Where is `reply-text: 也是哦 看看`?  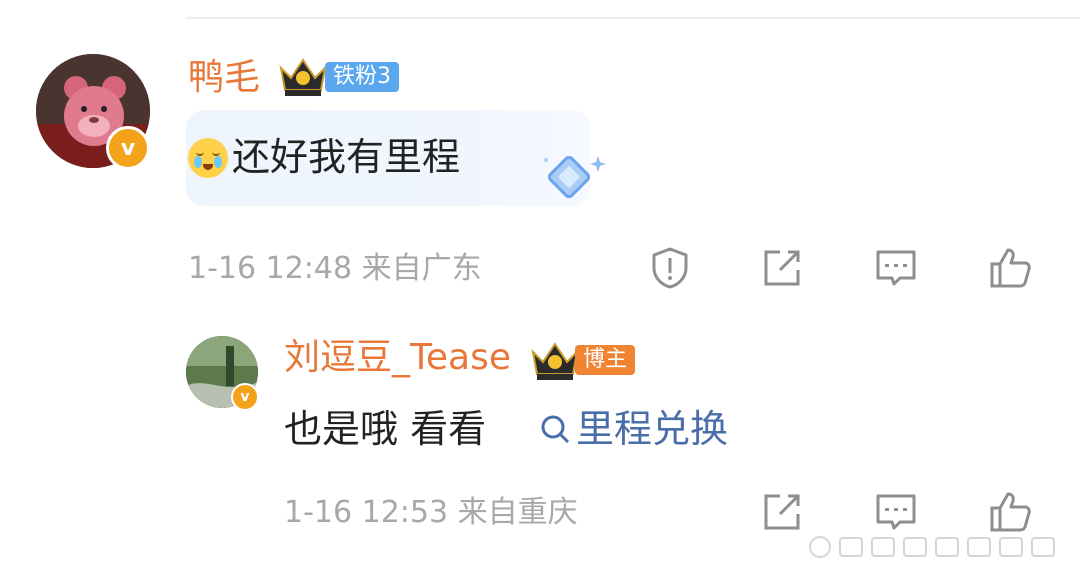 reply-text: 也是哦 看看 is located at coordinates (385, 429).